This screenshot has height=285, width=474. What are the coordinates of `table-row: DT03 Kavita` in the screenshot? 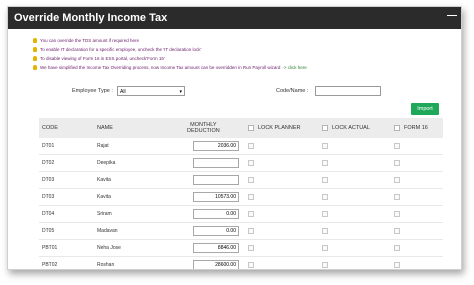 It's located at (241, 180).